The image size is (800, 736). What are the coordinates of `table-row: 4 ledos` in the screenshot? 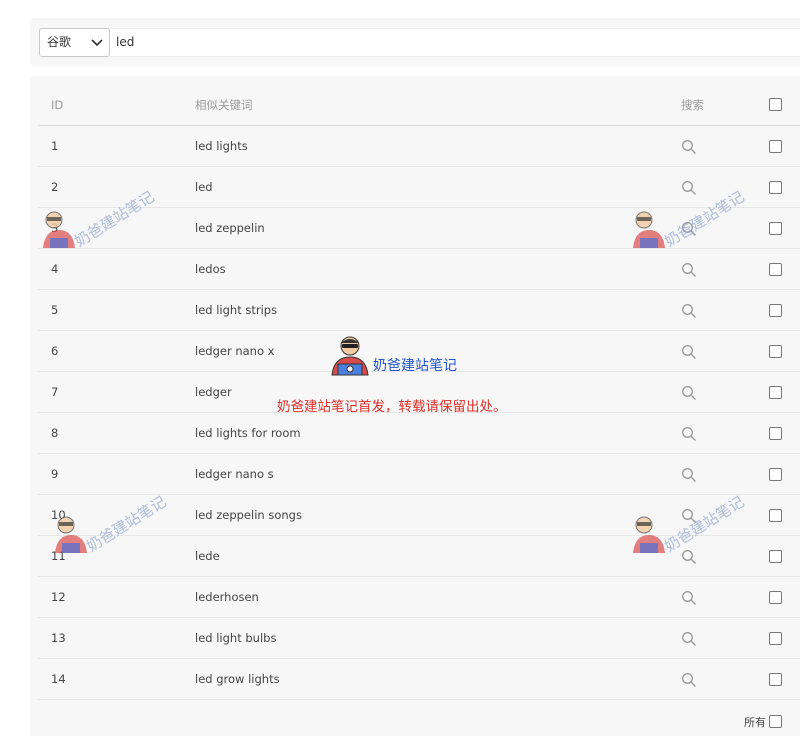 It's located at (419, 269).